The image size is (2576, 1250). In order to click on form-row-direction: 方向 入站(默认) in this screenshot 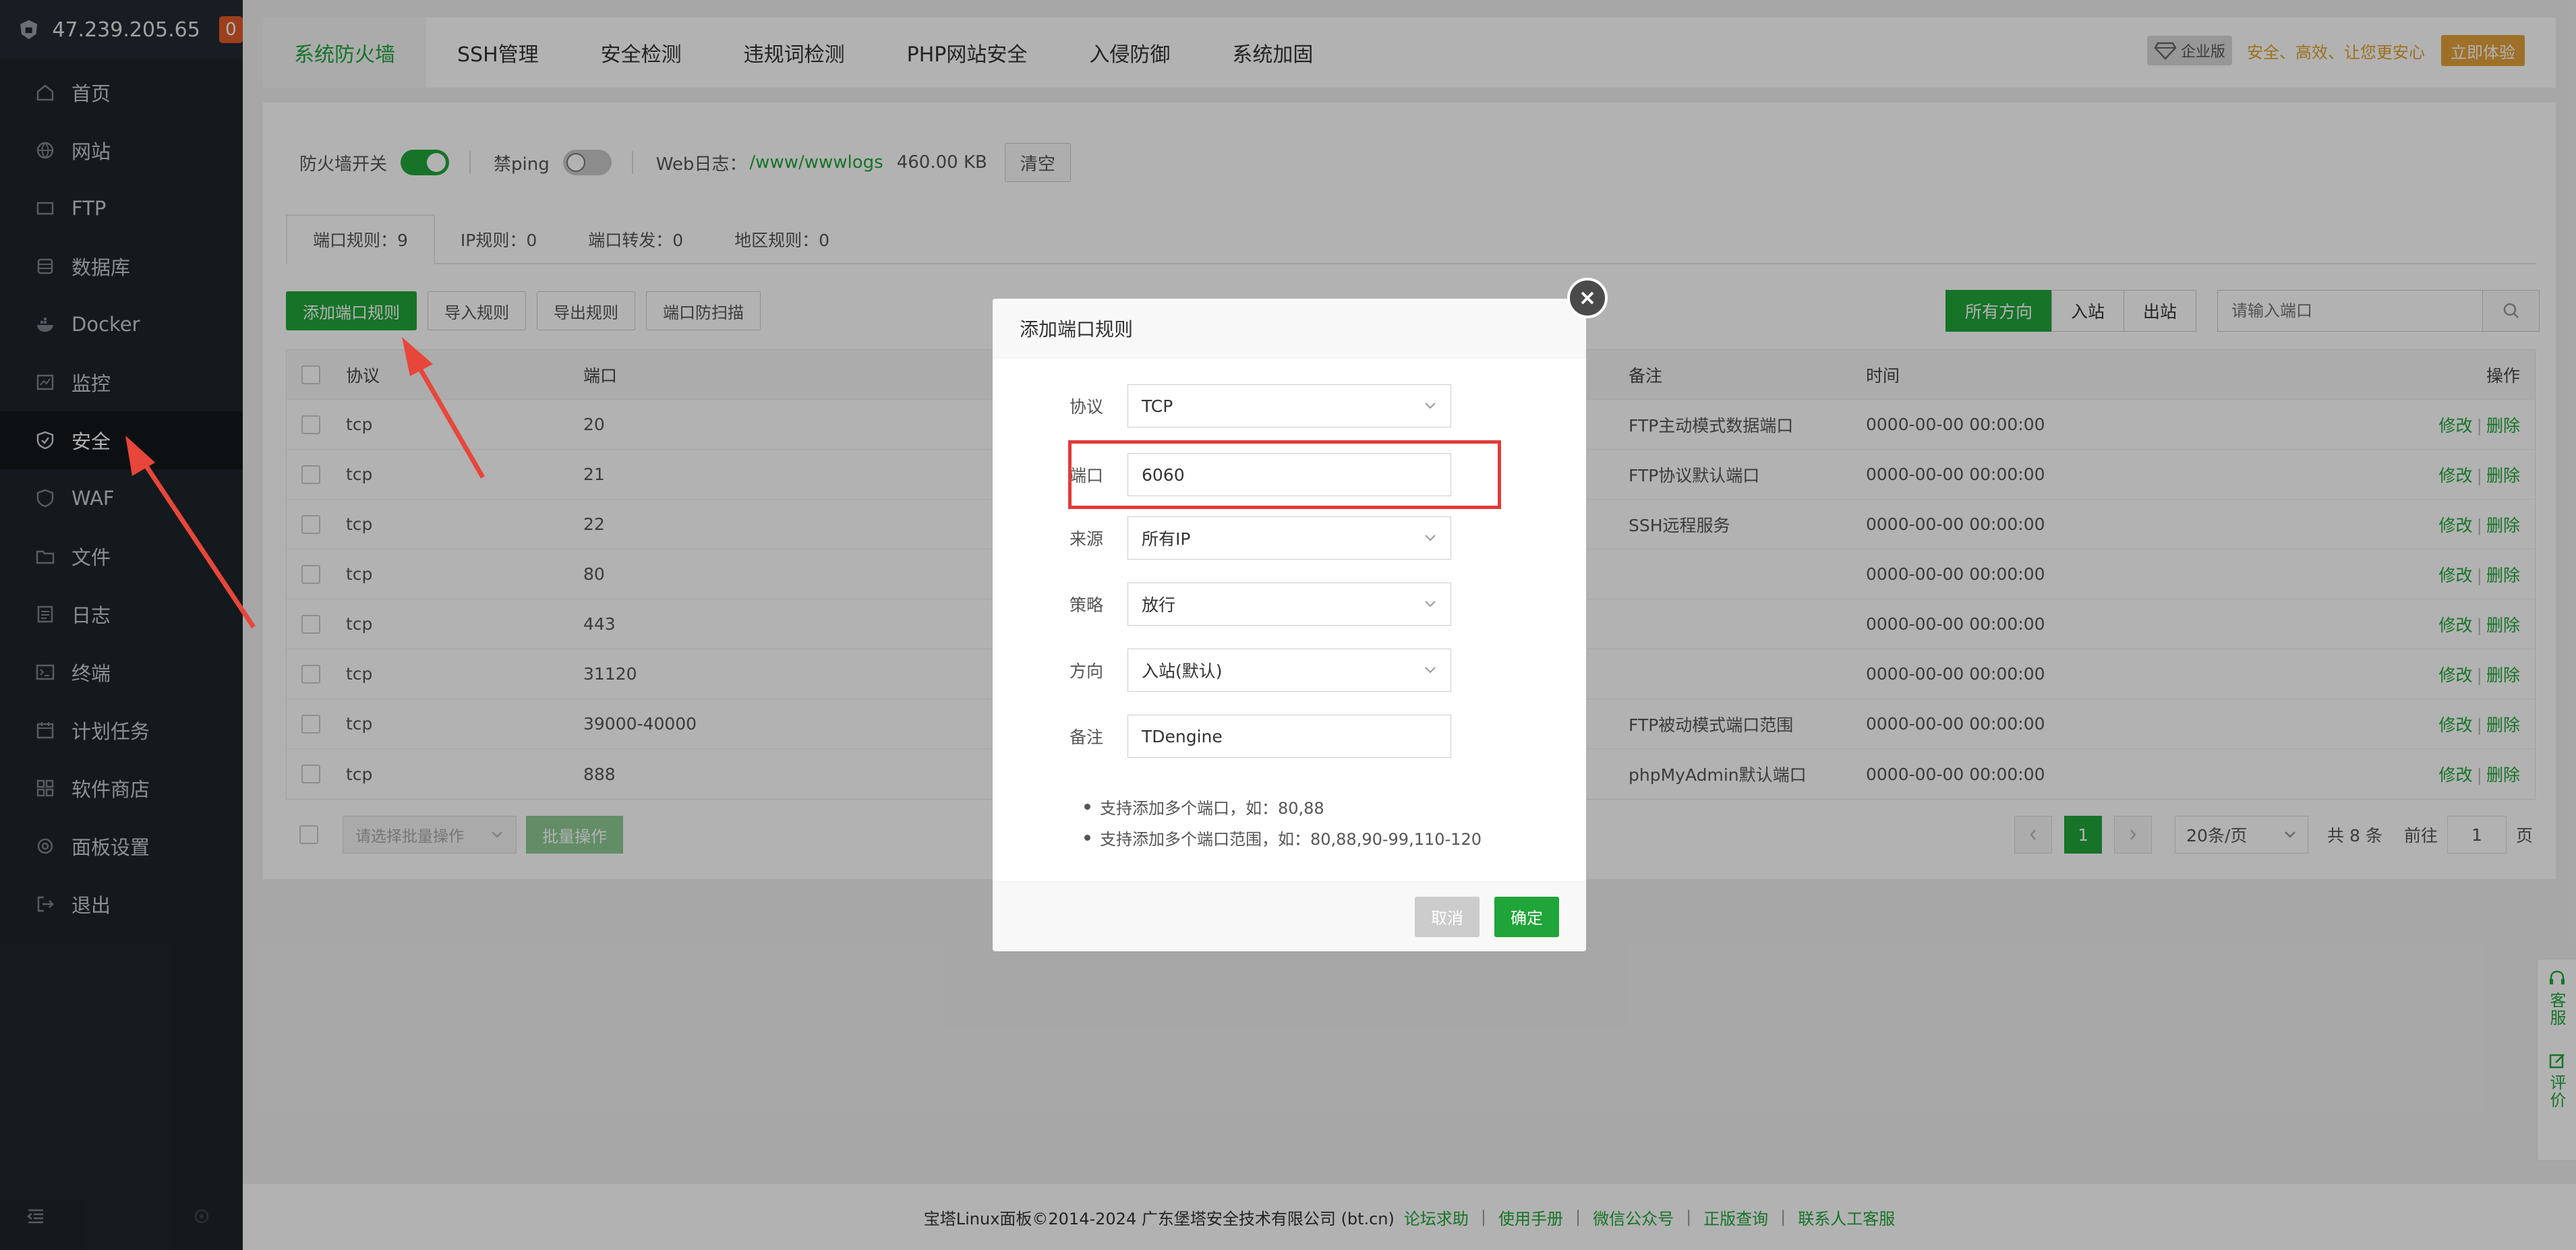, I will do `click(1289, 670)`.